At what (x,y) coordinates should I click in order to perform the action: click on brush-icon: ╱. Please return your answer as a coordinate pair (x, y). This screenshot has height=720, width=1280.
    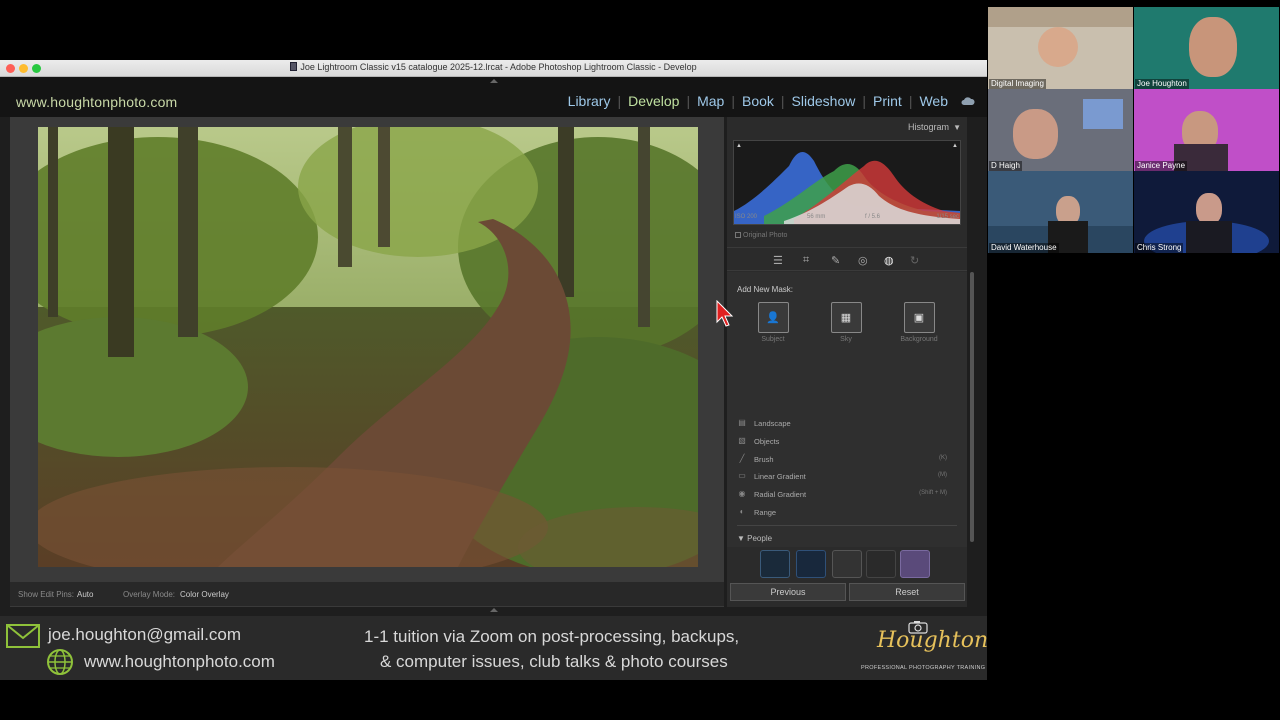
    Looking at the image, I should click on (742, 458).